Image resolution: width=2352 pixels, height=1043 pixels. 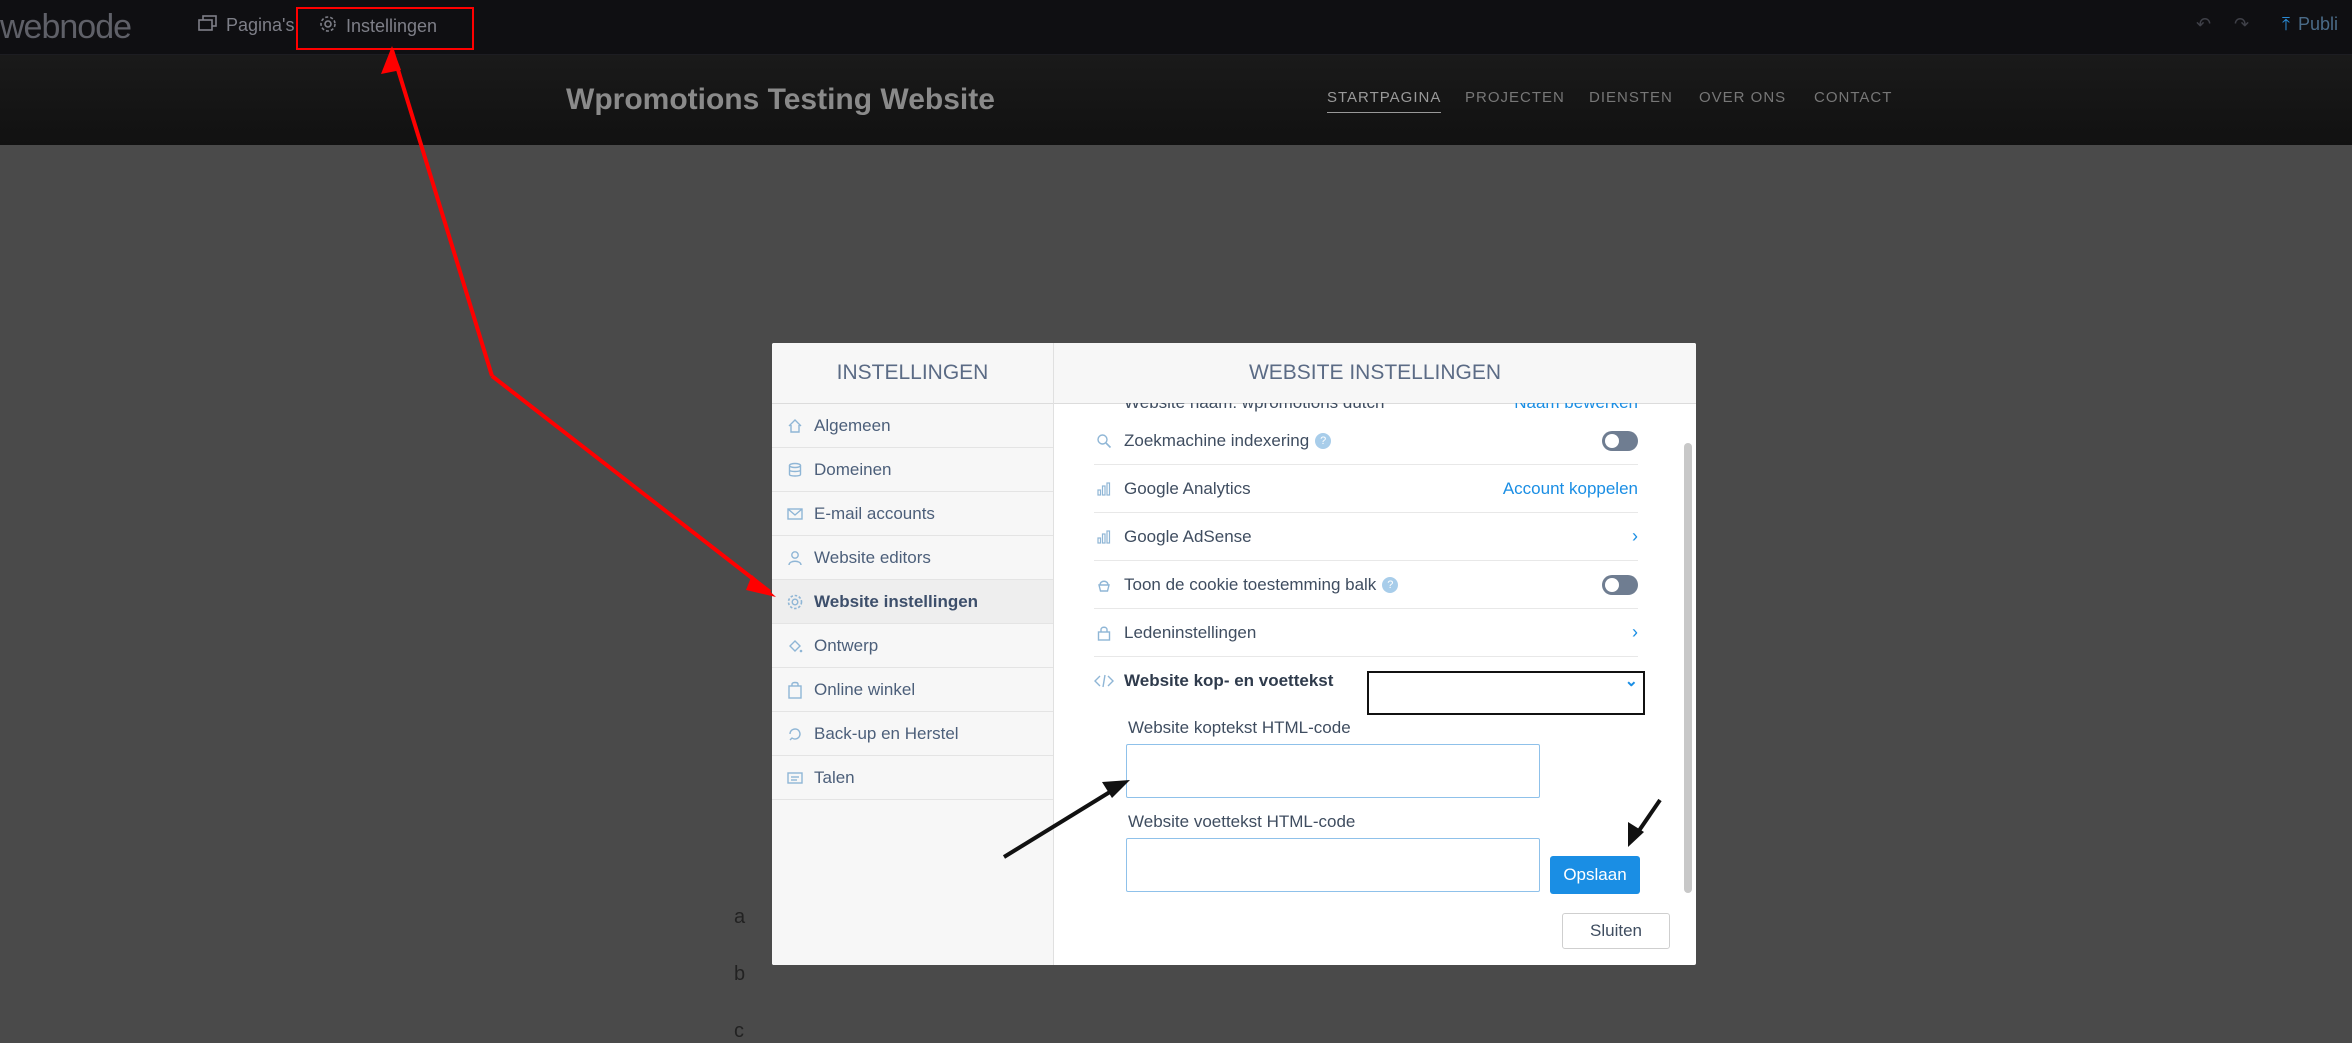 I want to click on sidebar-item-label: E-mail accounts, so click(x=874, y=513).